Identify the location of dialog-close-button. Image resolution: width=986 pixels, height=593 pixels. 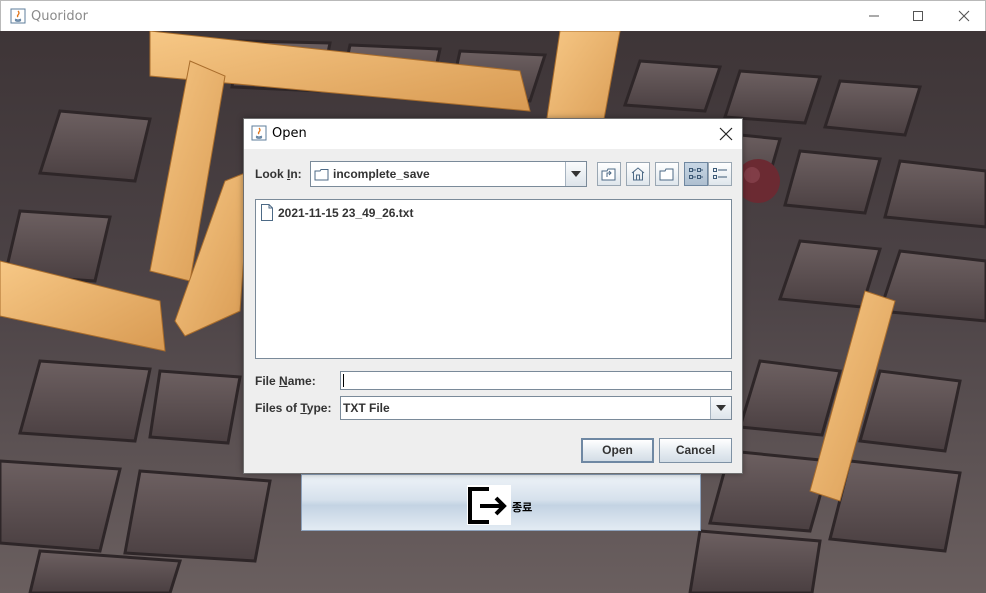
(726, 134).